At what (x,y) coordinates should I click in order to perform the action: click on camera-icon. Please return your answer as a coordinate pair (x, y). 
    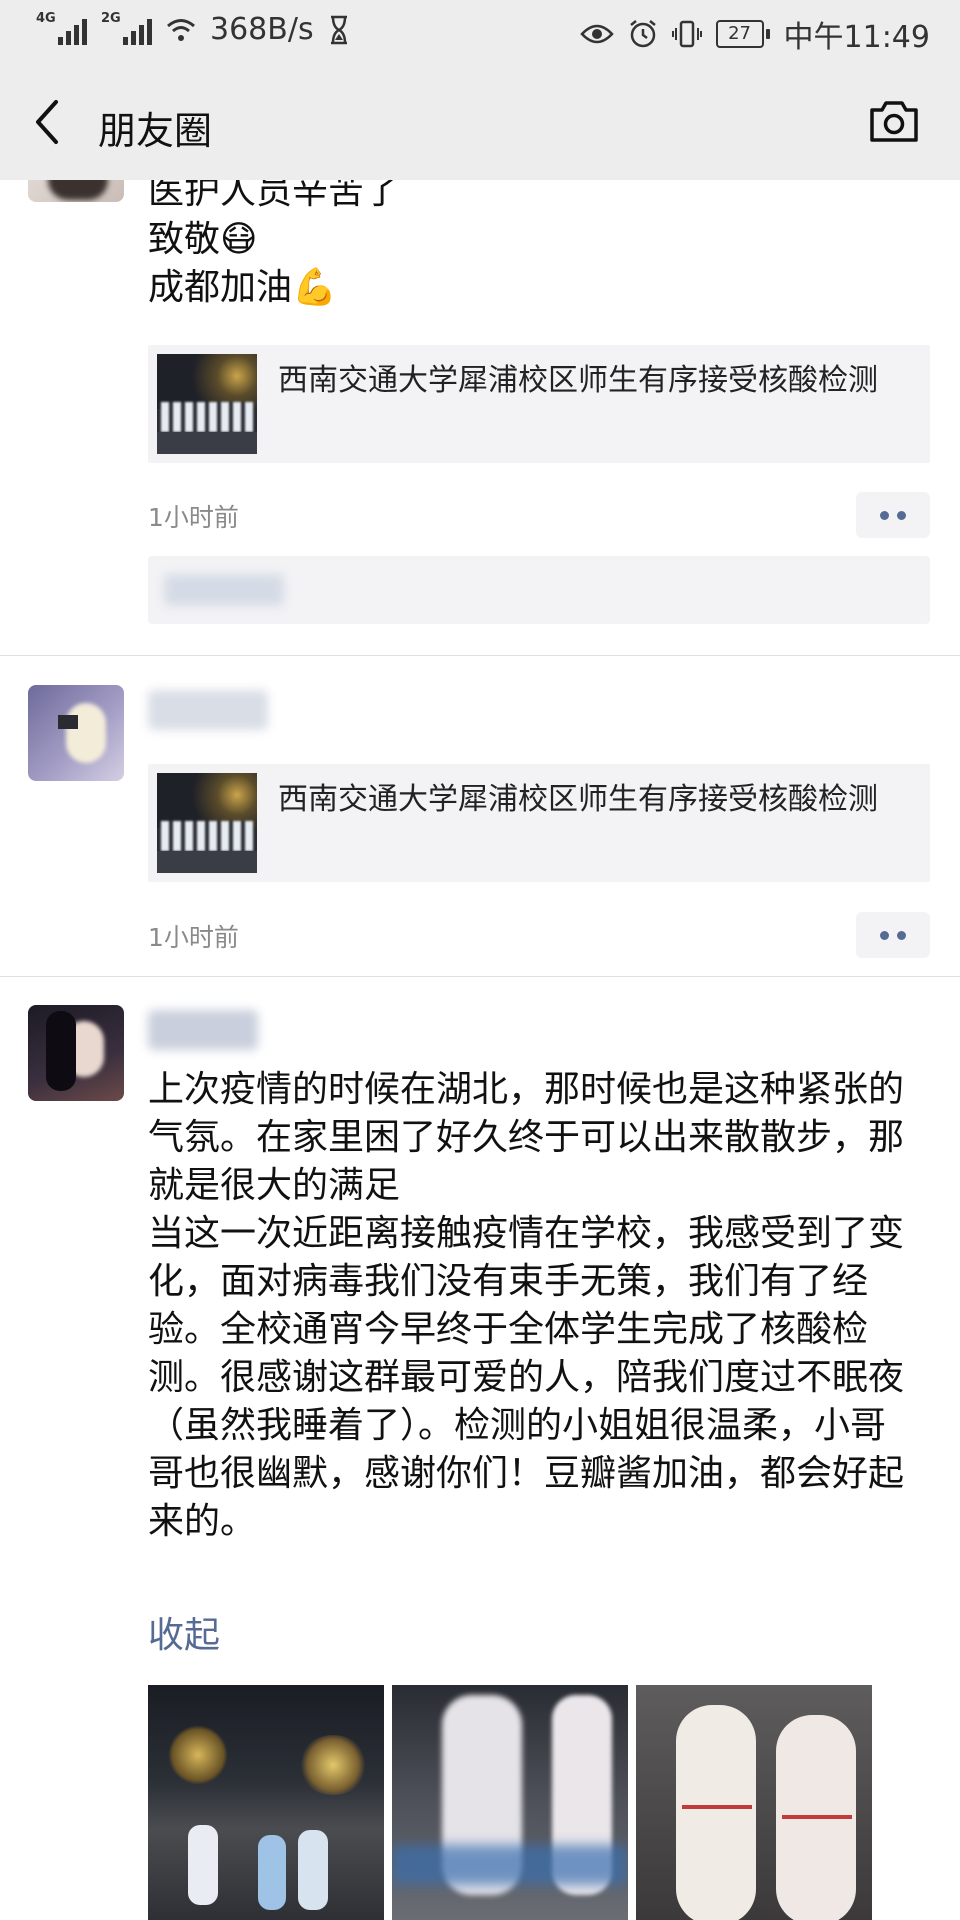
    Looking at the image, I should click on (894, 121).